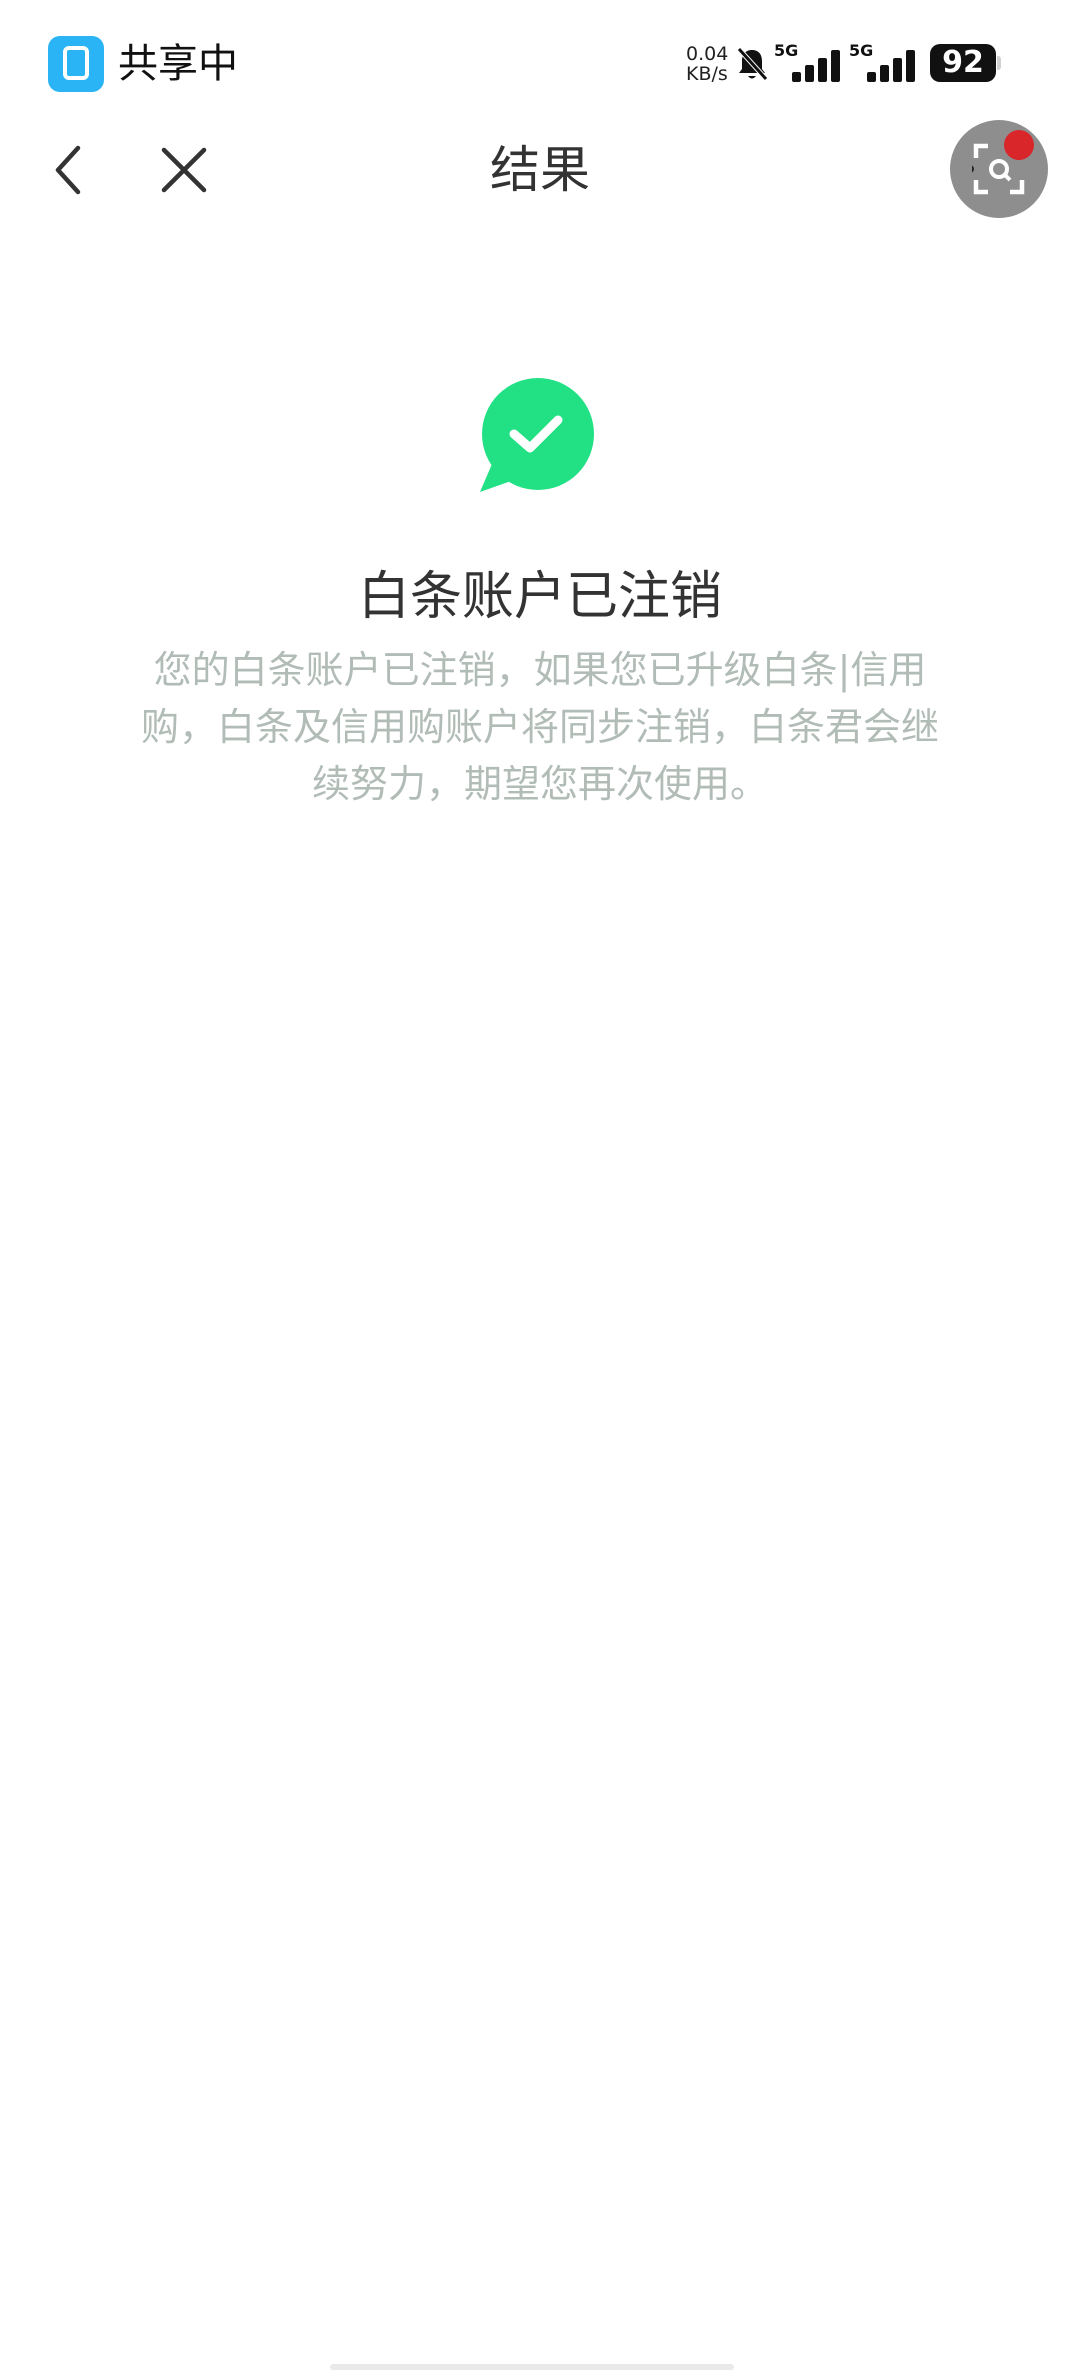 The height and width of the screenshot is (2370, 1080). Describe the element at coordinates (707, 74) in the screenshot. I see `network-speed-unit: KB/s` at that location.